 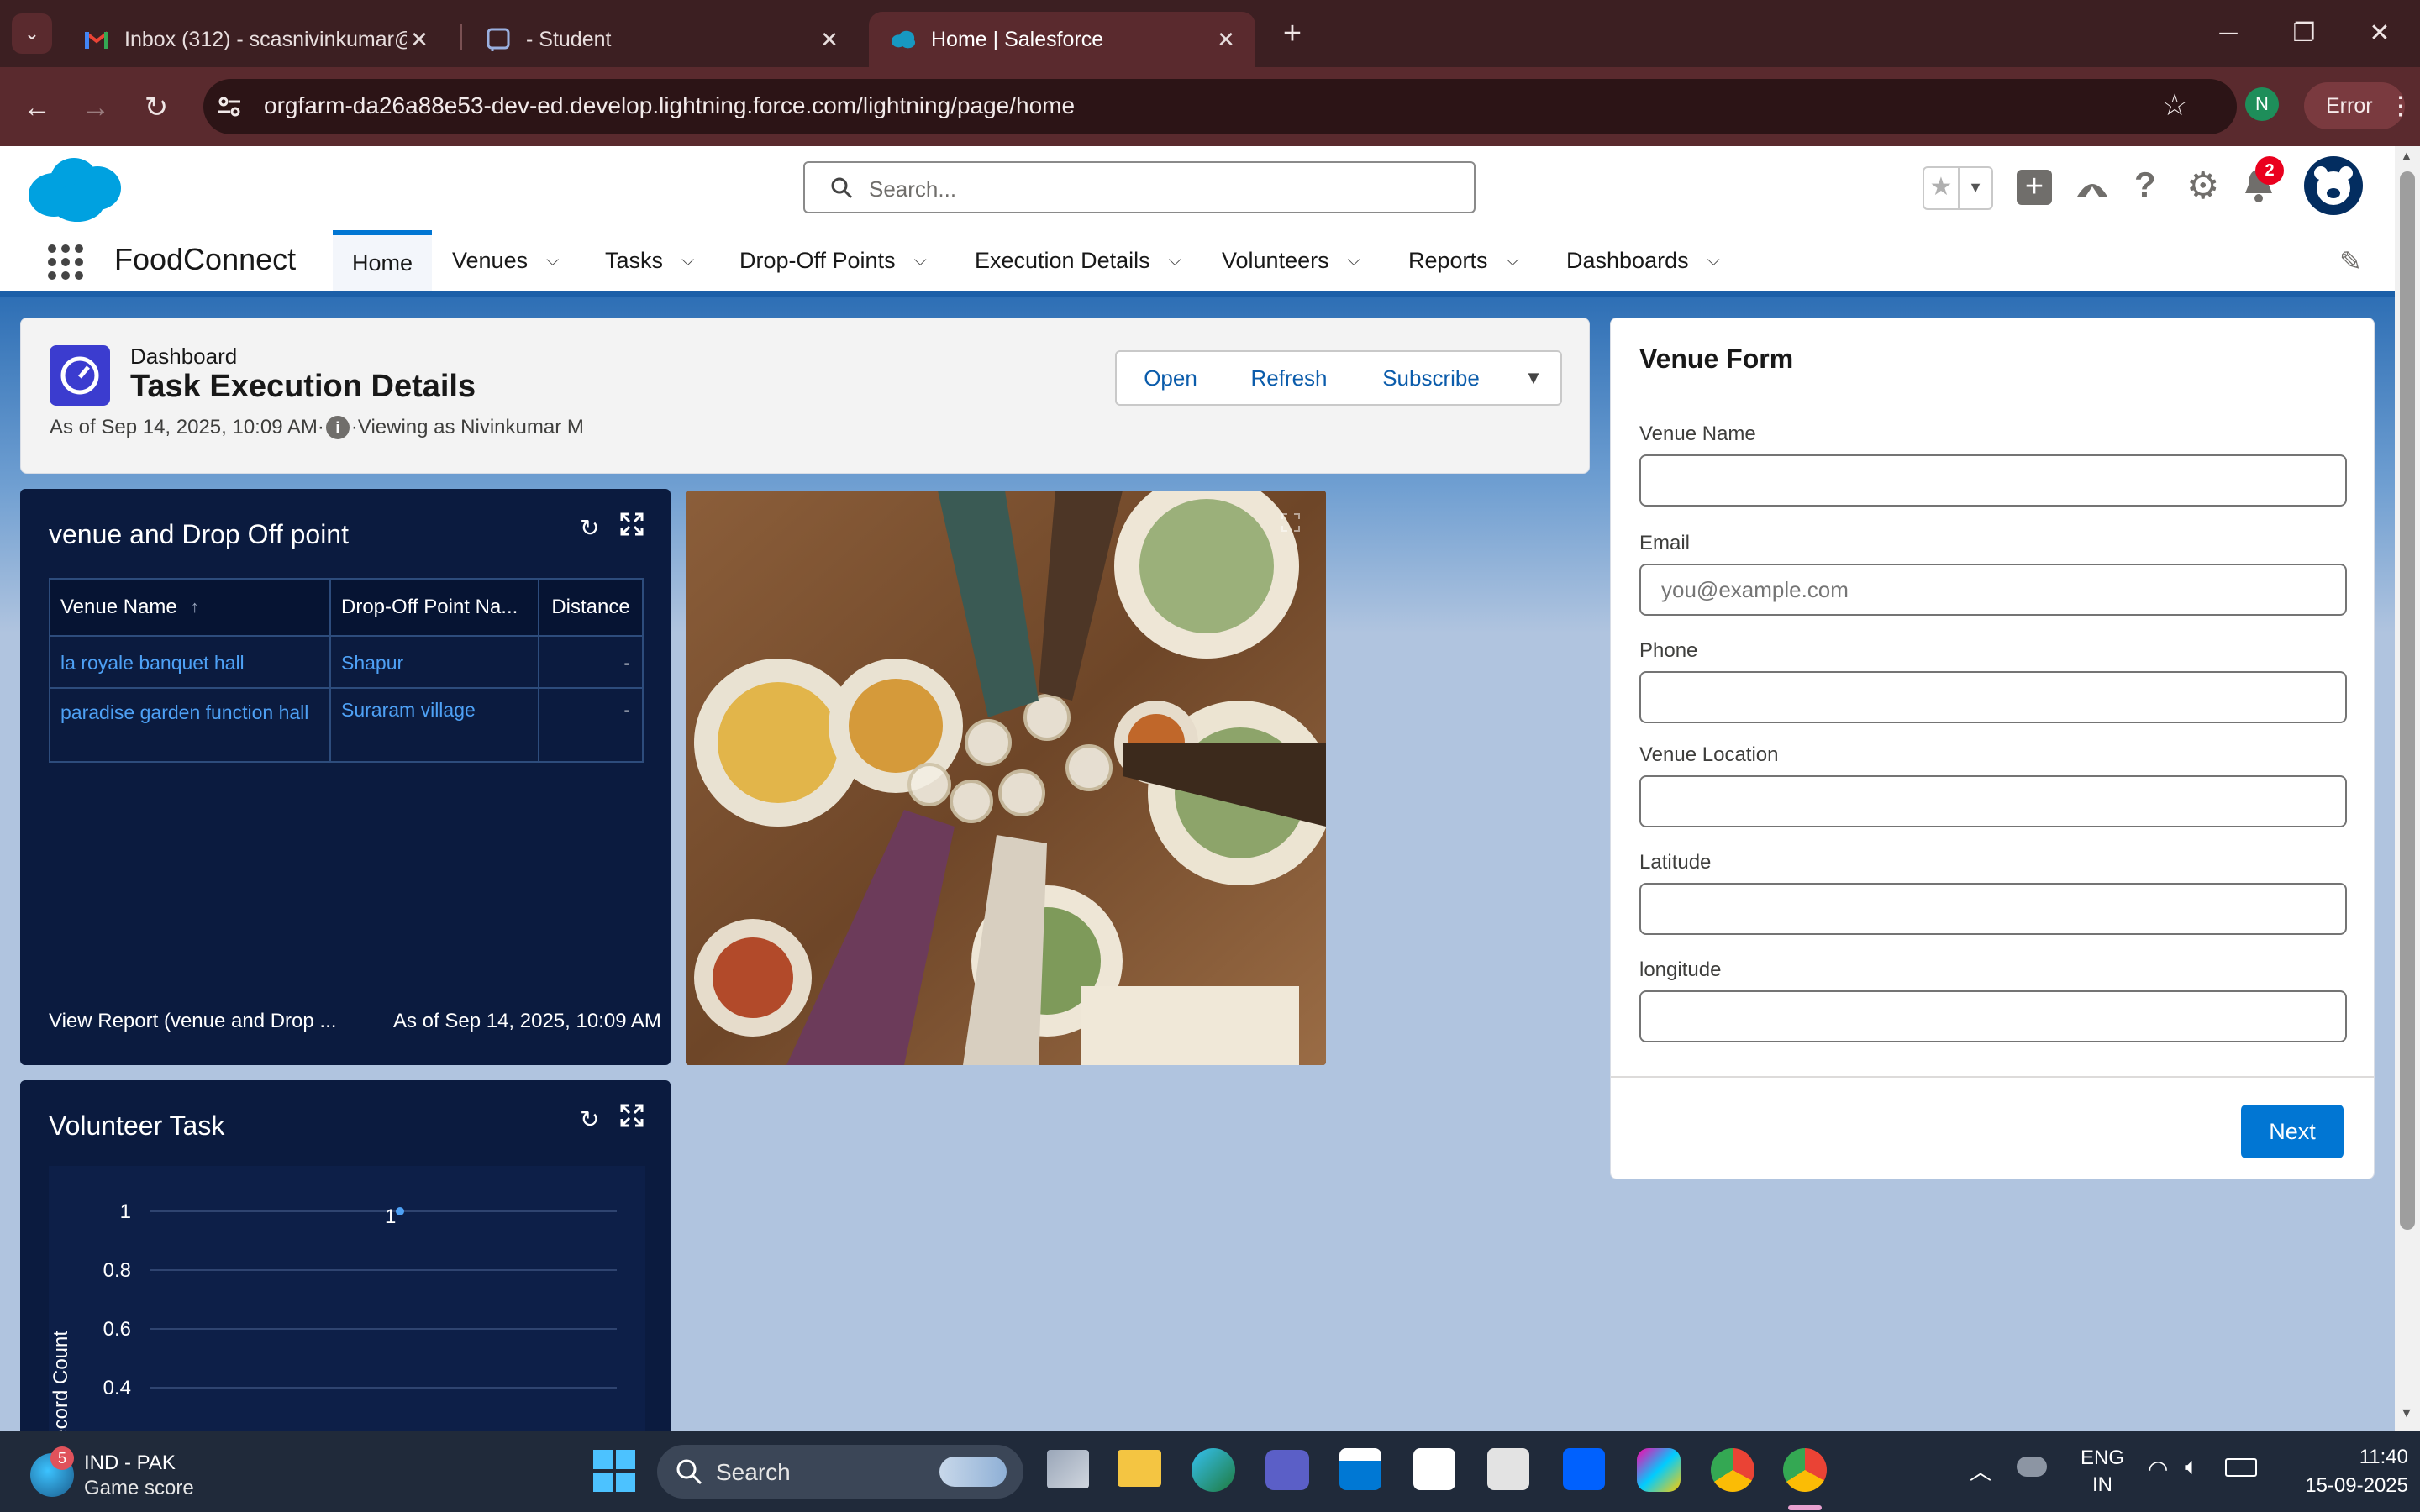 I want to click on nav-tab-tasks: Tasks ⌵, so click(x=649, y=260).